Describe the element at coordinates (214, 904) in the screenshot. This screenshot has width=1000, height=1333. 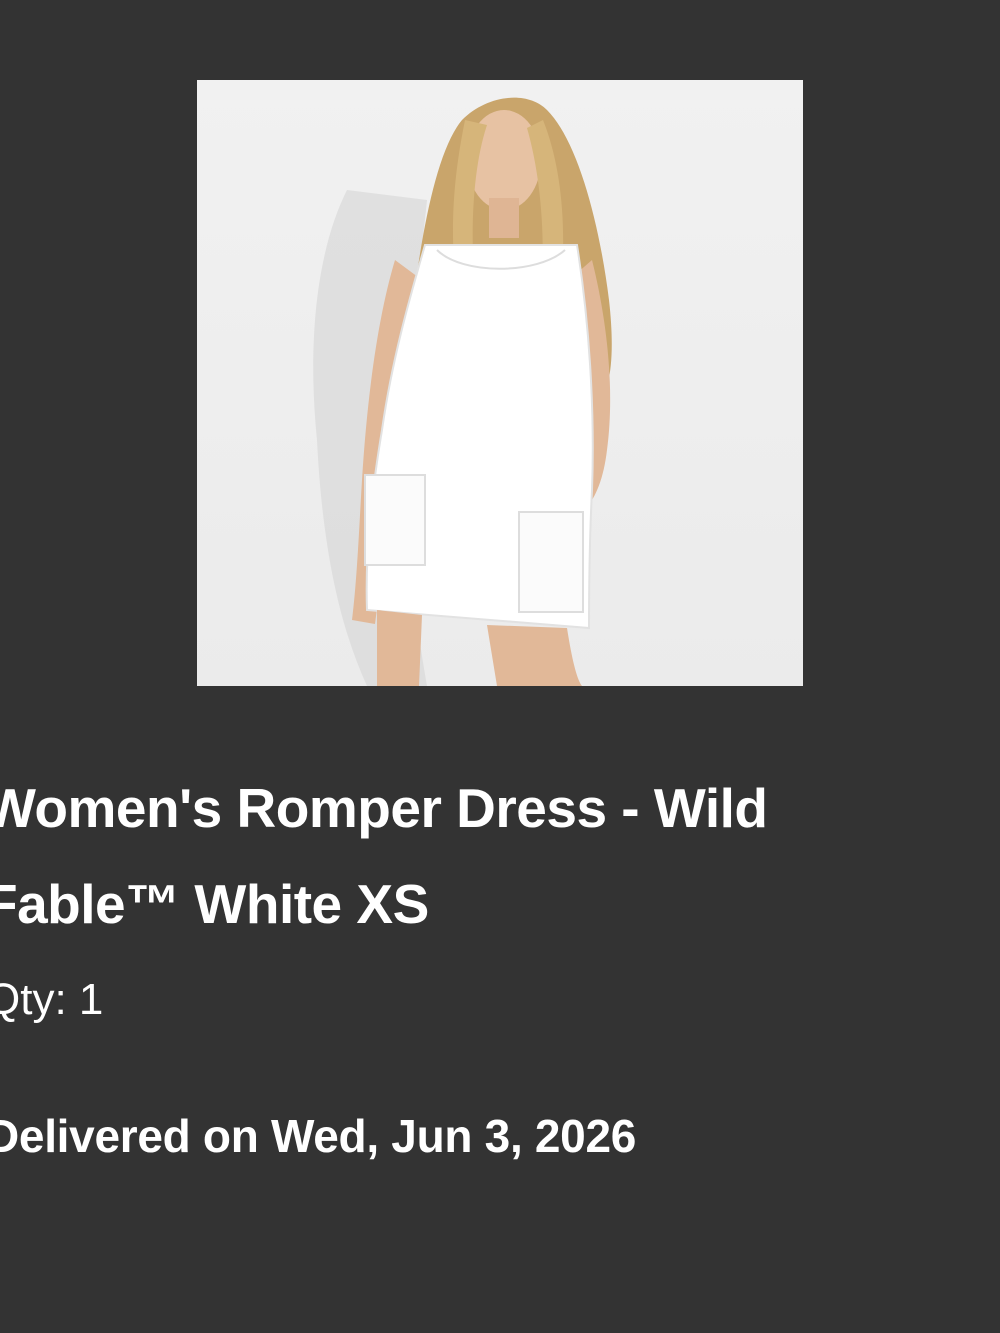
I see `product-title-line-2: Fable™ White XS` at that location.